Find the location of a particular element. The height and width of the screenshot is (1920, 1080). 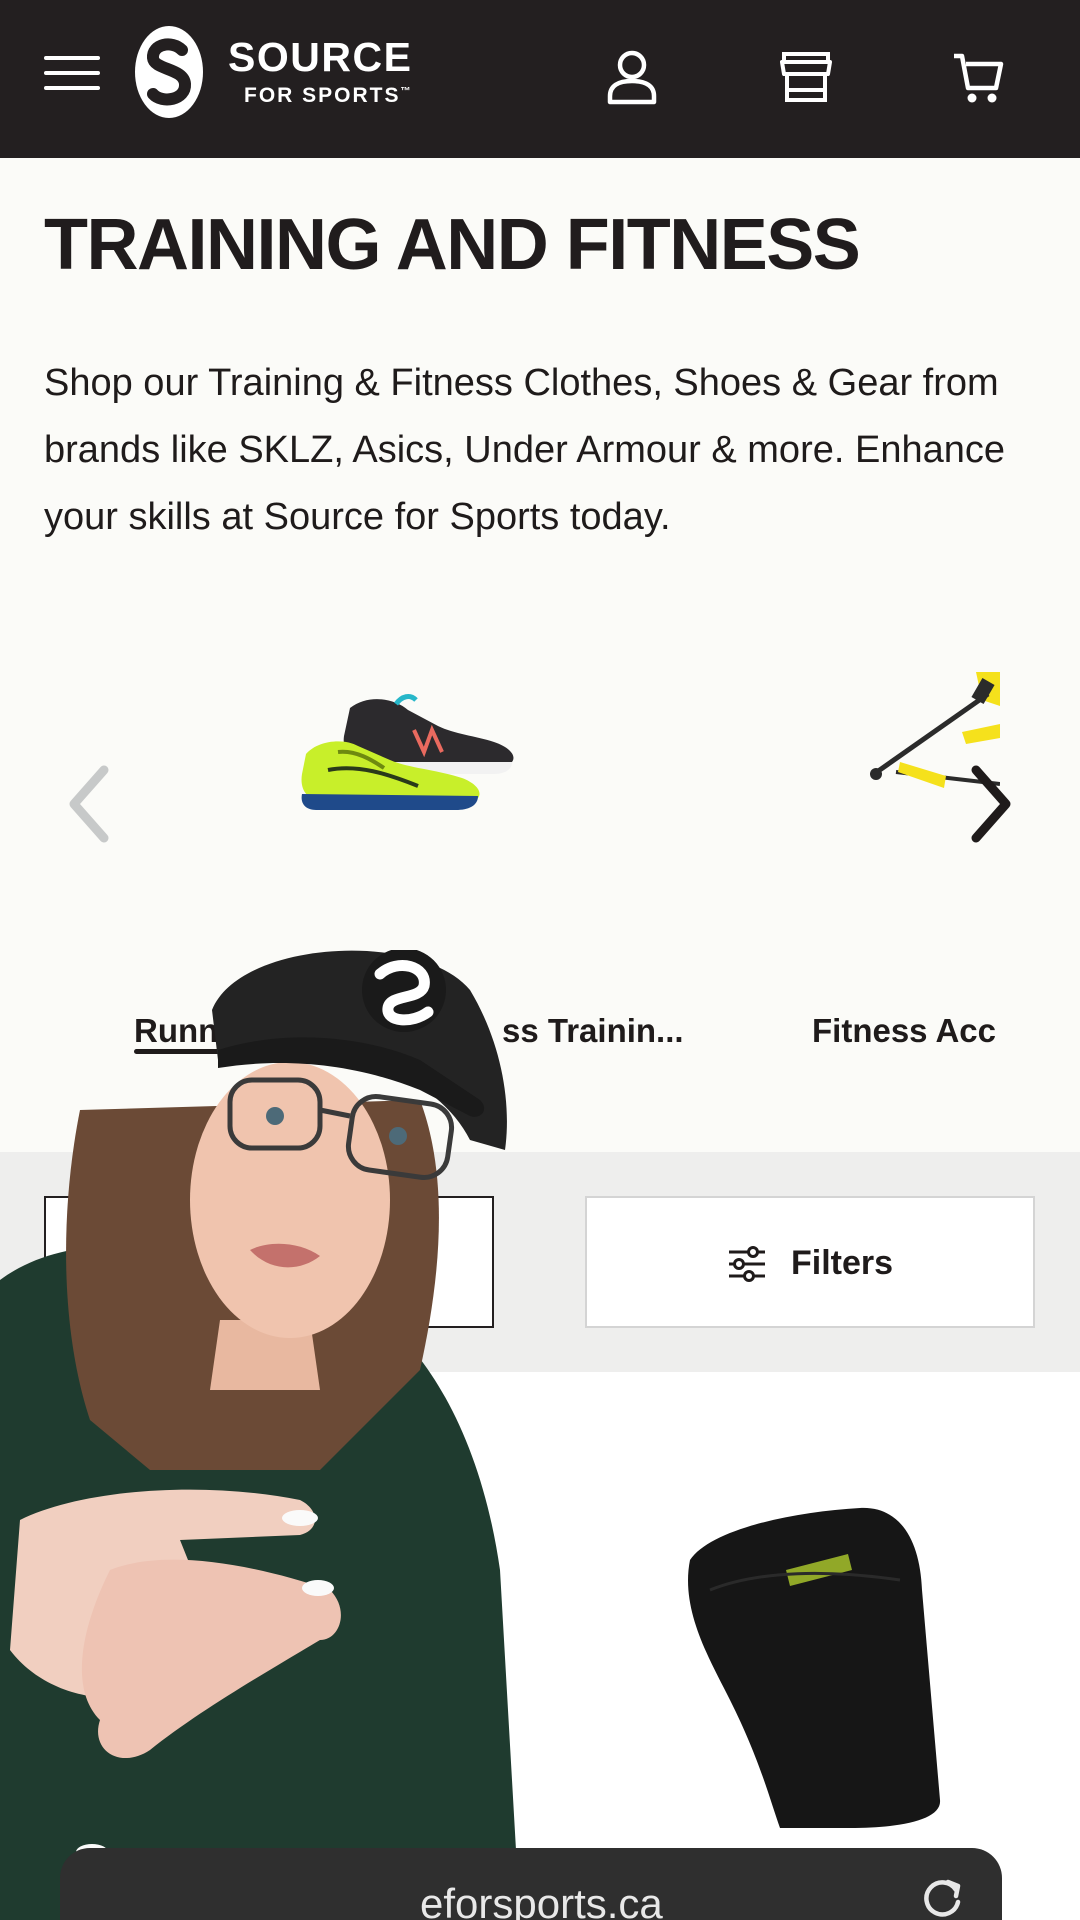

page-title: TRAINING AND FITNESS is located at coordinates (452, 245).